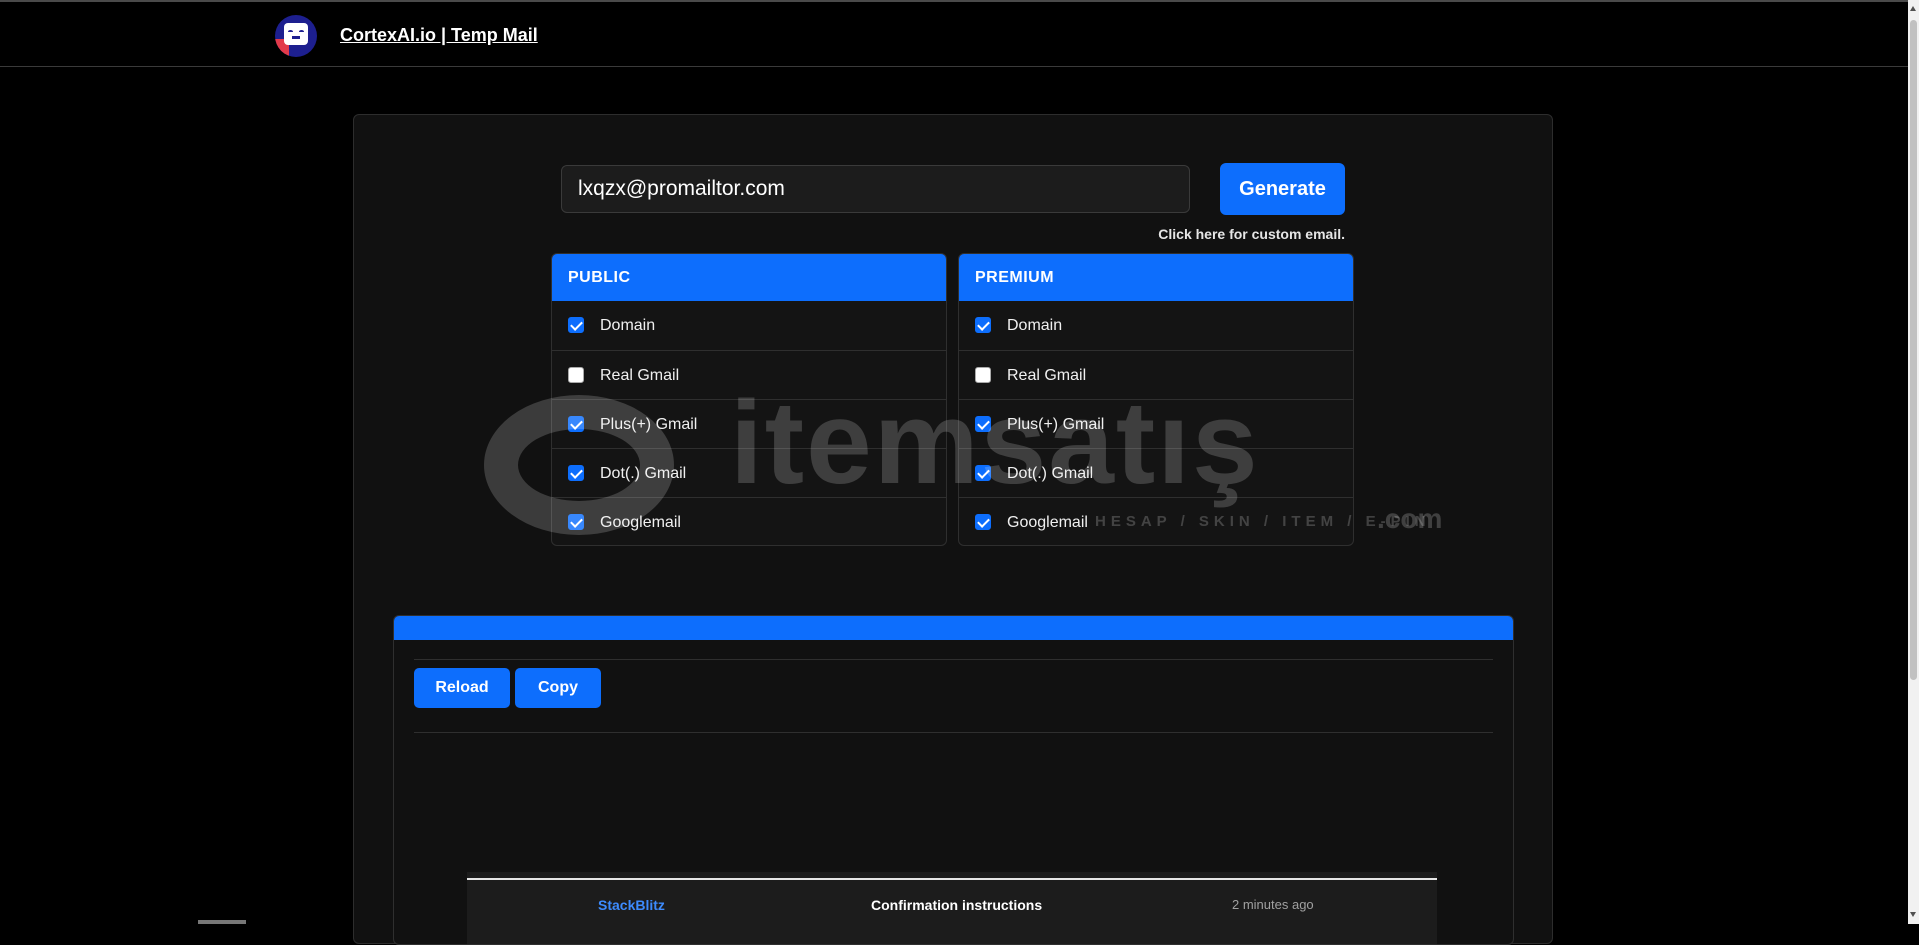  I want to click on premium-option-1: Real Gmail, so click(1156, 374).